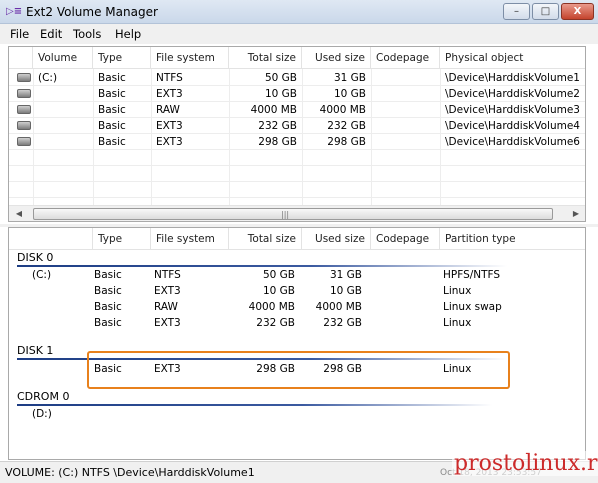 The width and height of the screenshot is (598, 483). What do you see at coordinates (512, 94) in the screenshot?
I see `volume-object: \Device\HarddiskVolume2` at bounding box center [512, 94].